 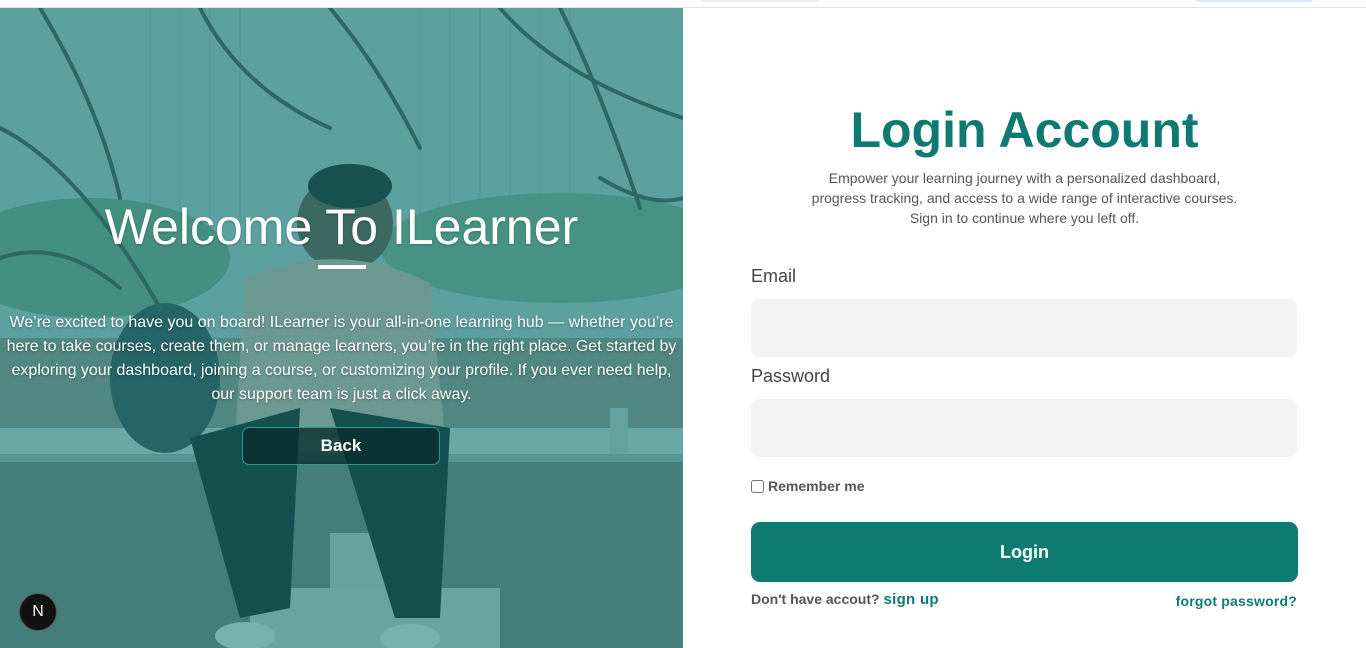 I want to click on login-button: Login, so click(x=1024, y=552).